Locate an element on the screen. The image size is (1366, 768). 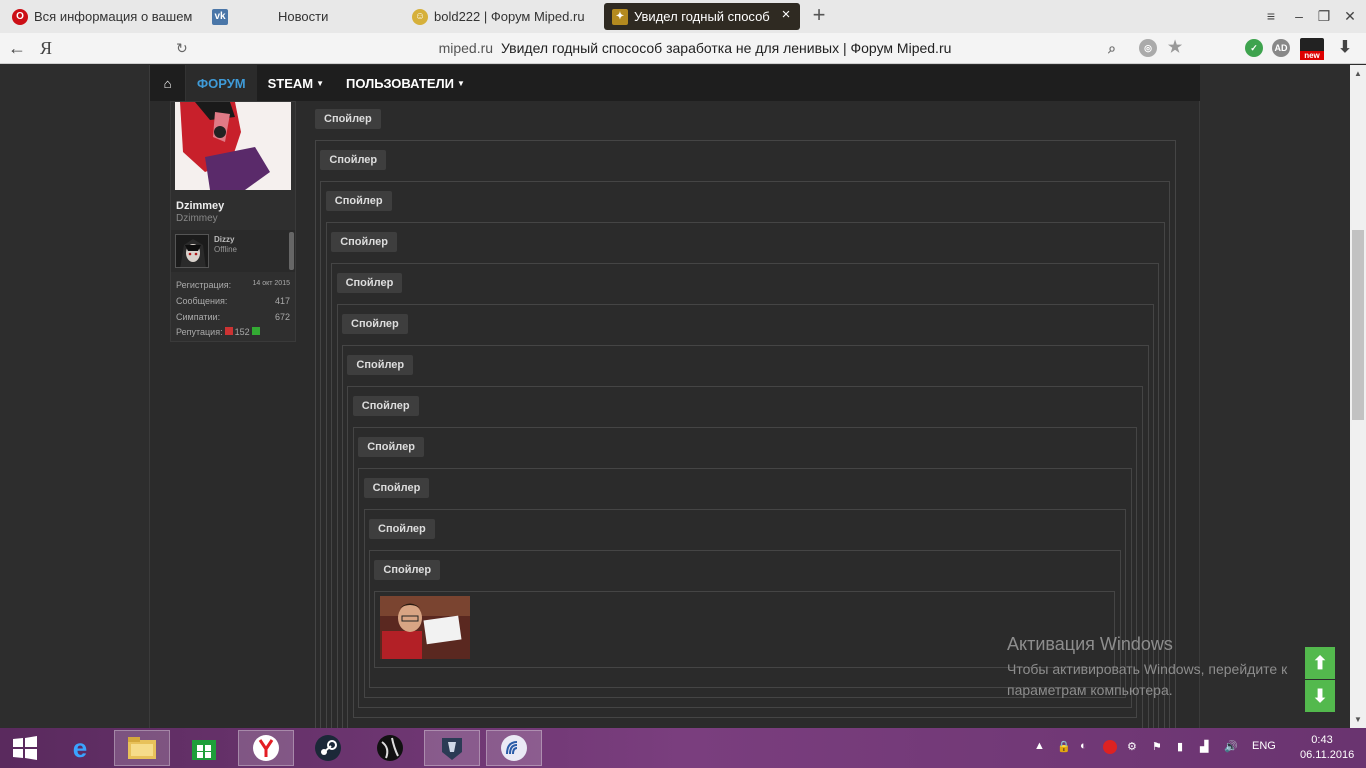
yandex-logo-icon: Я is located at coordinates (46, 48).